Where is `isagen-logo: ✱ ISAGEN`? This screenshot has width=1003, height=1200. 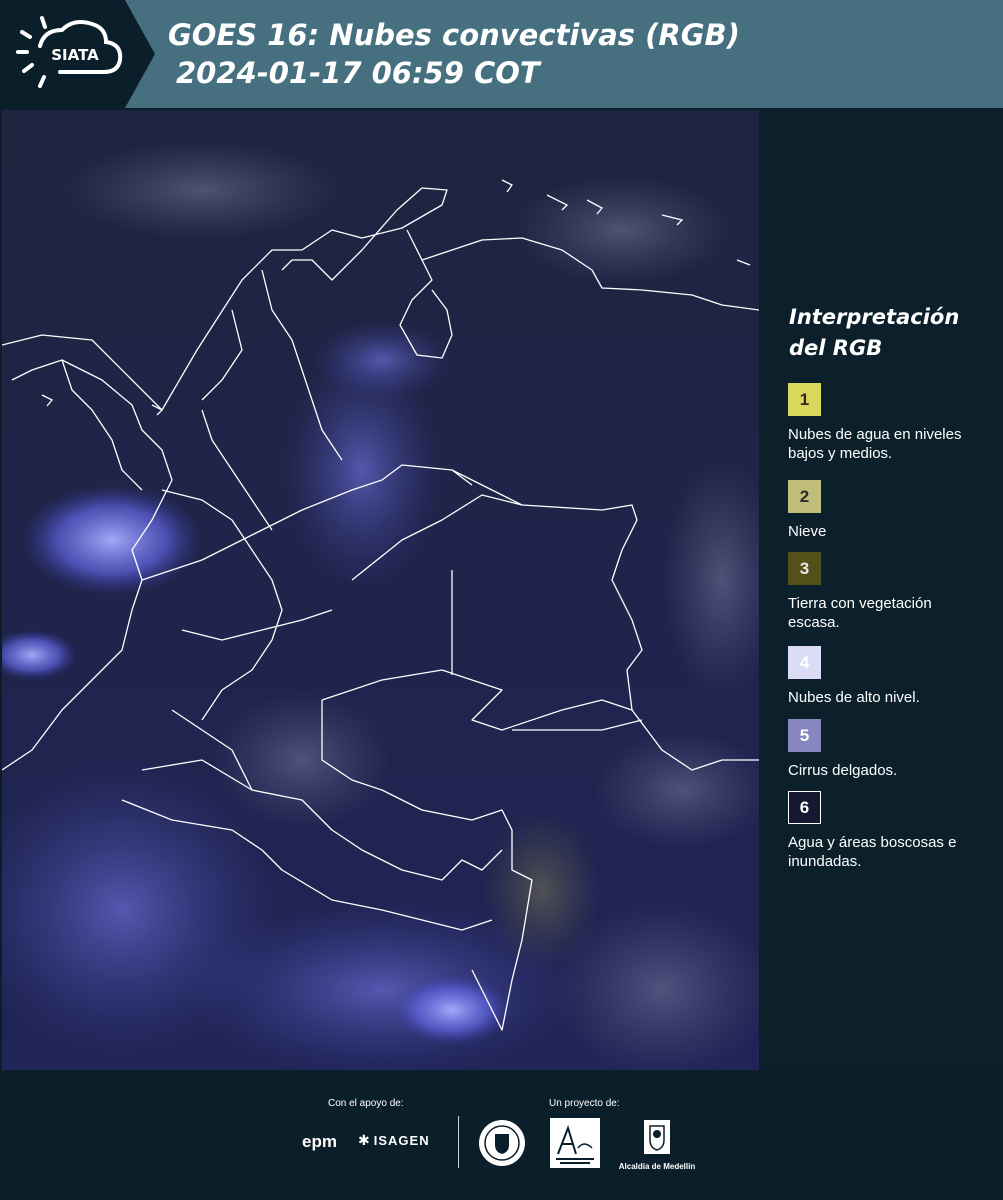
isagen-logo: ✱ ISAGEN is located at coordinates (394, 1140).